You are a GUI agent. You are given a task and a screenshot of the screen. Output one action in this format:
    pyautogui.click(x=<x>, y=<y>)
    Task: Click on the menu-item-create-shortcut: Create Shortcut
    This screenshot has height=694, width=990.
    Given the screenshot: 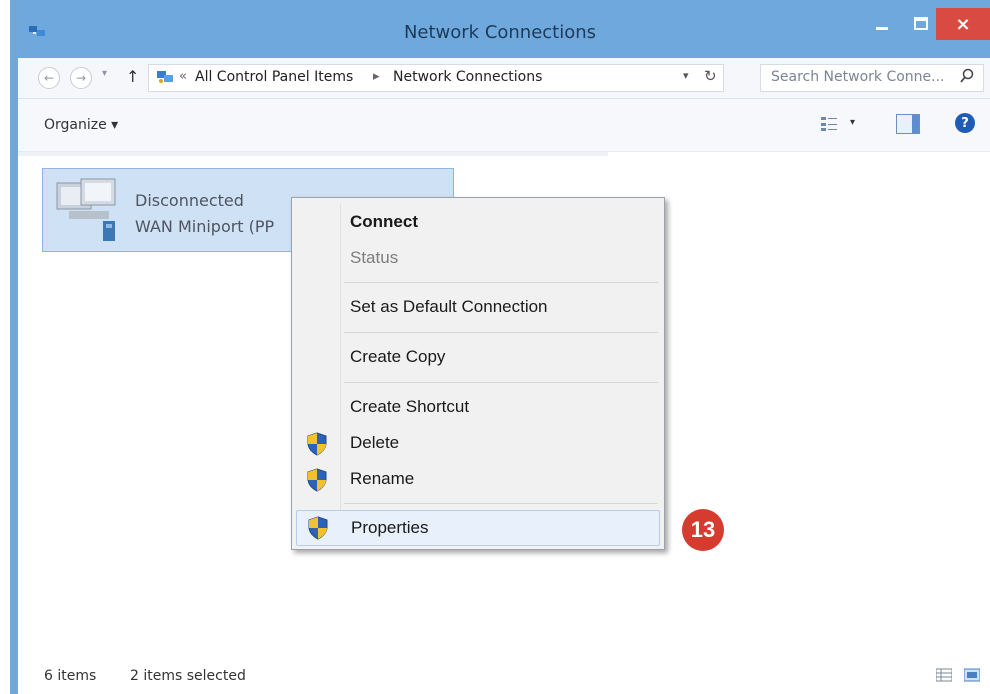 What is the action you would take?
    pyautogui.click(x=478, y=407)
    